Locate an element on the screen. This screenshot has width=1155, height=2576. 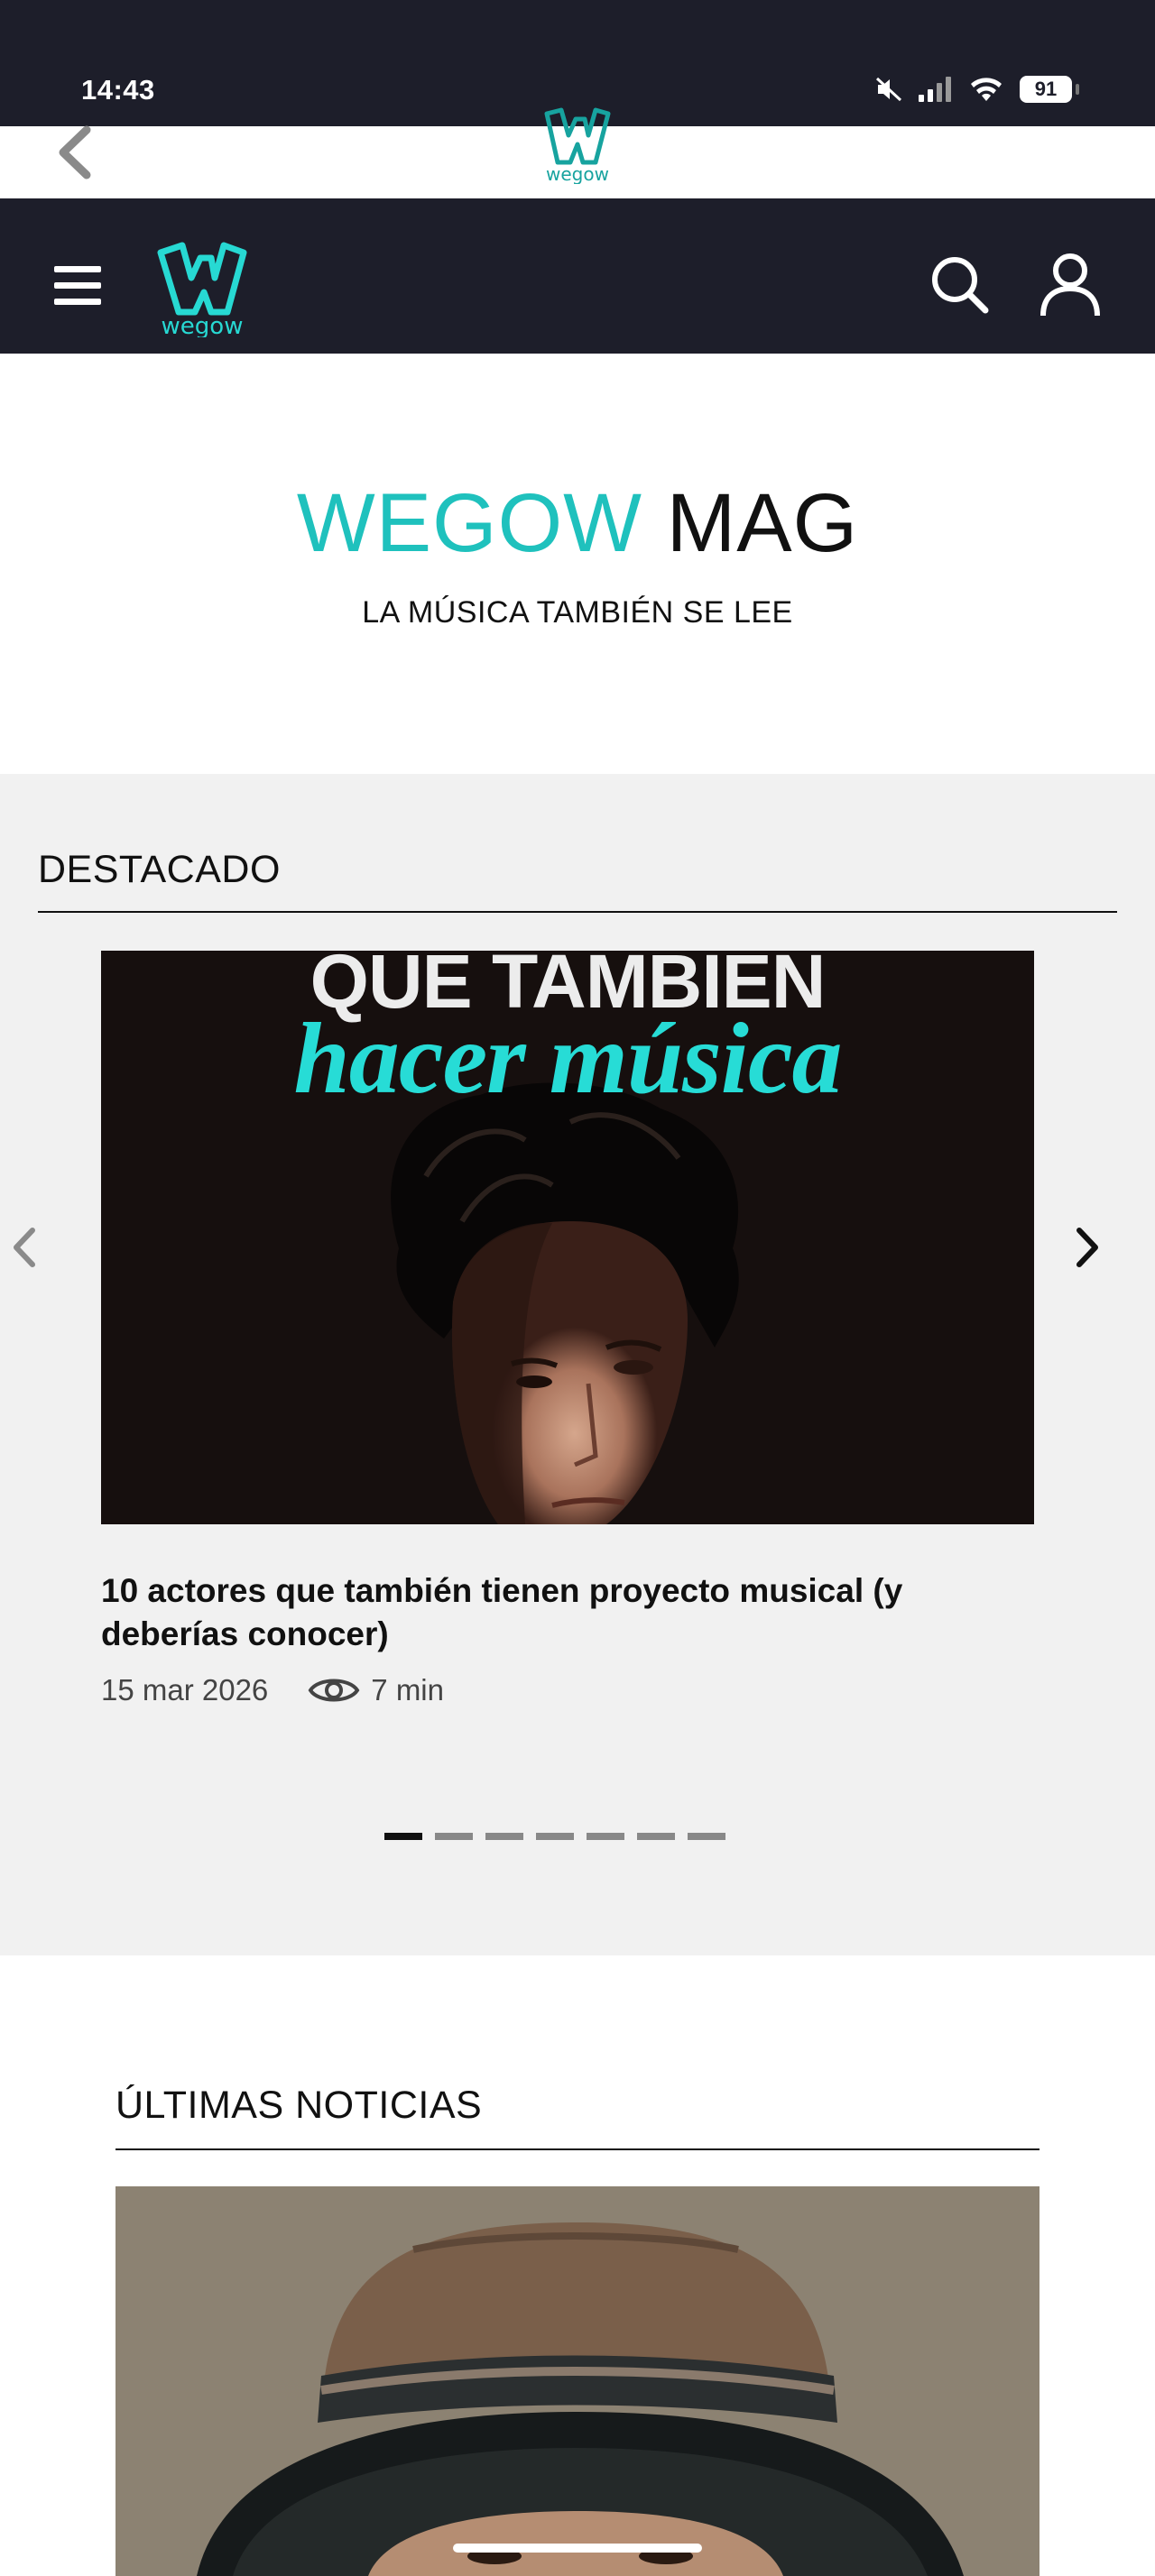
browser-logo-text: wegow is located at coordinates (577, 173).